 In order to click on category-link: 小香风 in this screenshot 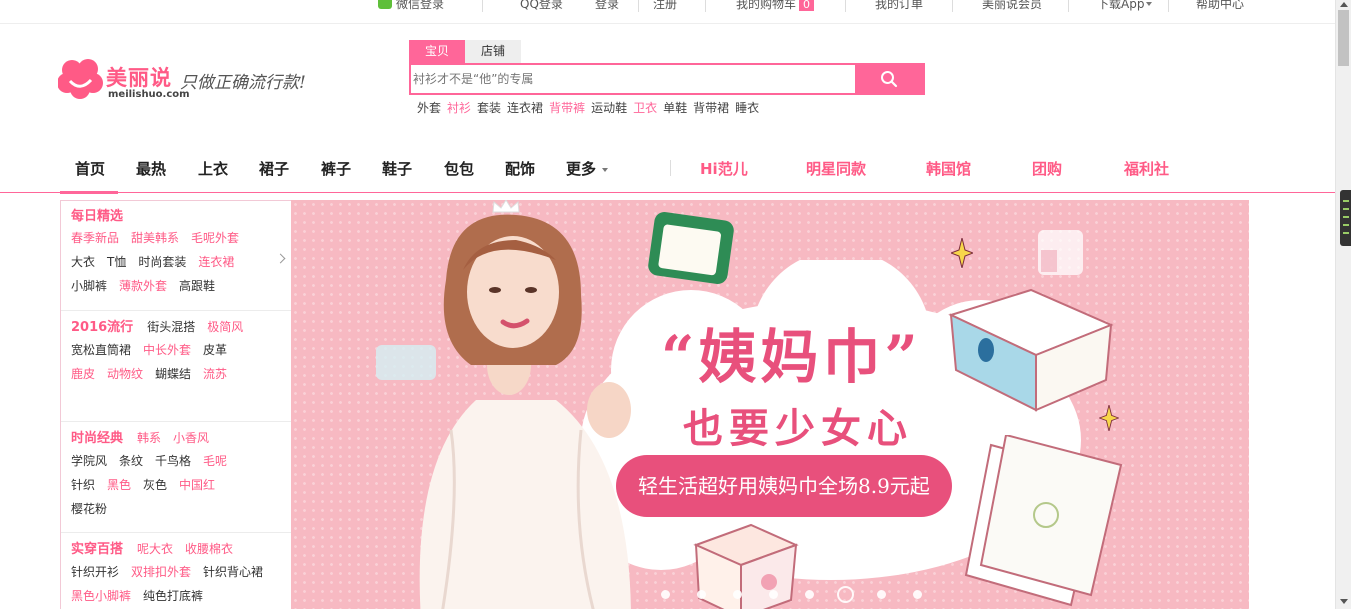, I will do `click(191, 438)`.